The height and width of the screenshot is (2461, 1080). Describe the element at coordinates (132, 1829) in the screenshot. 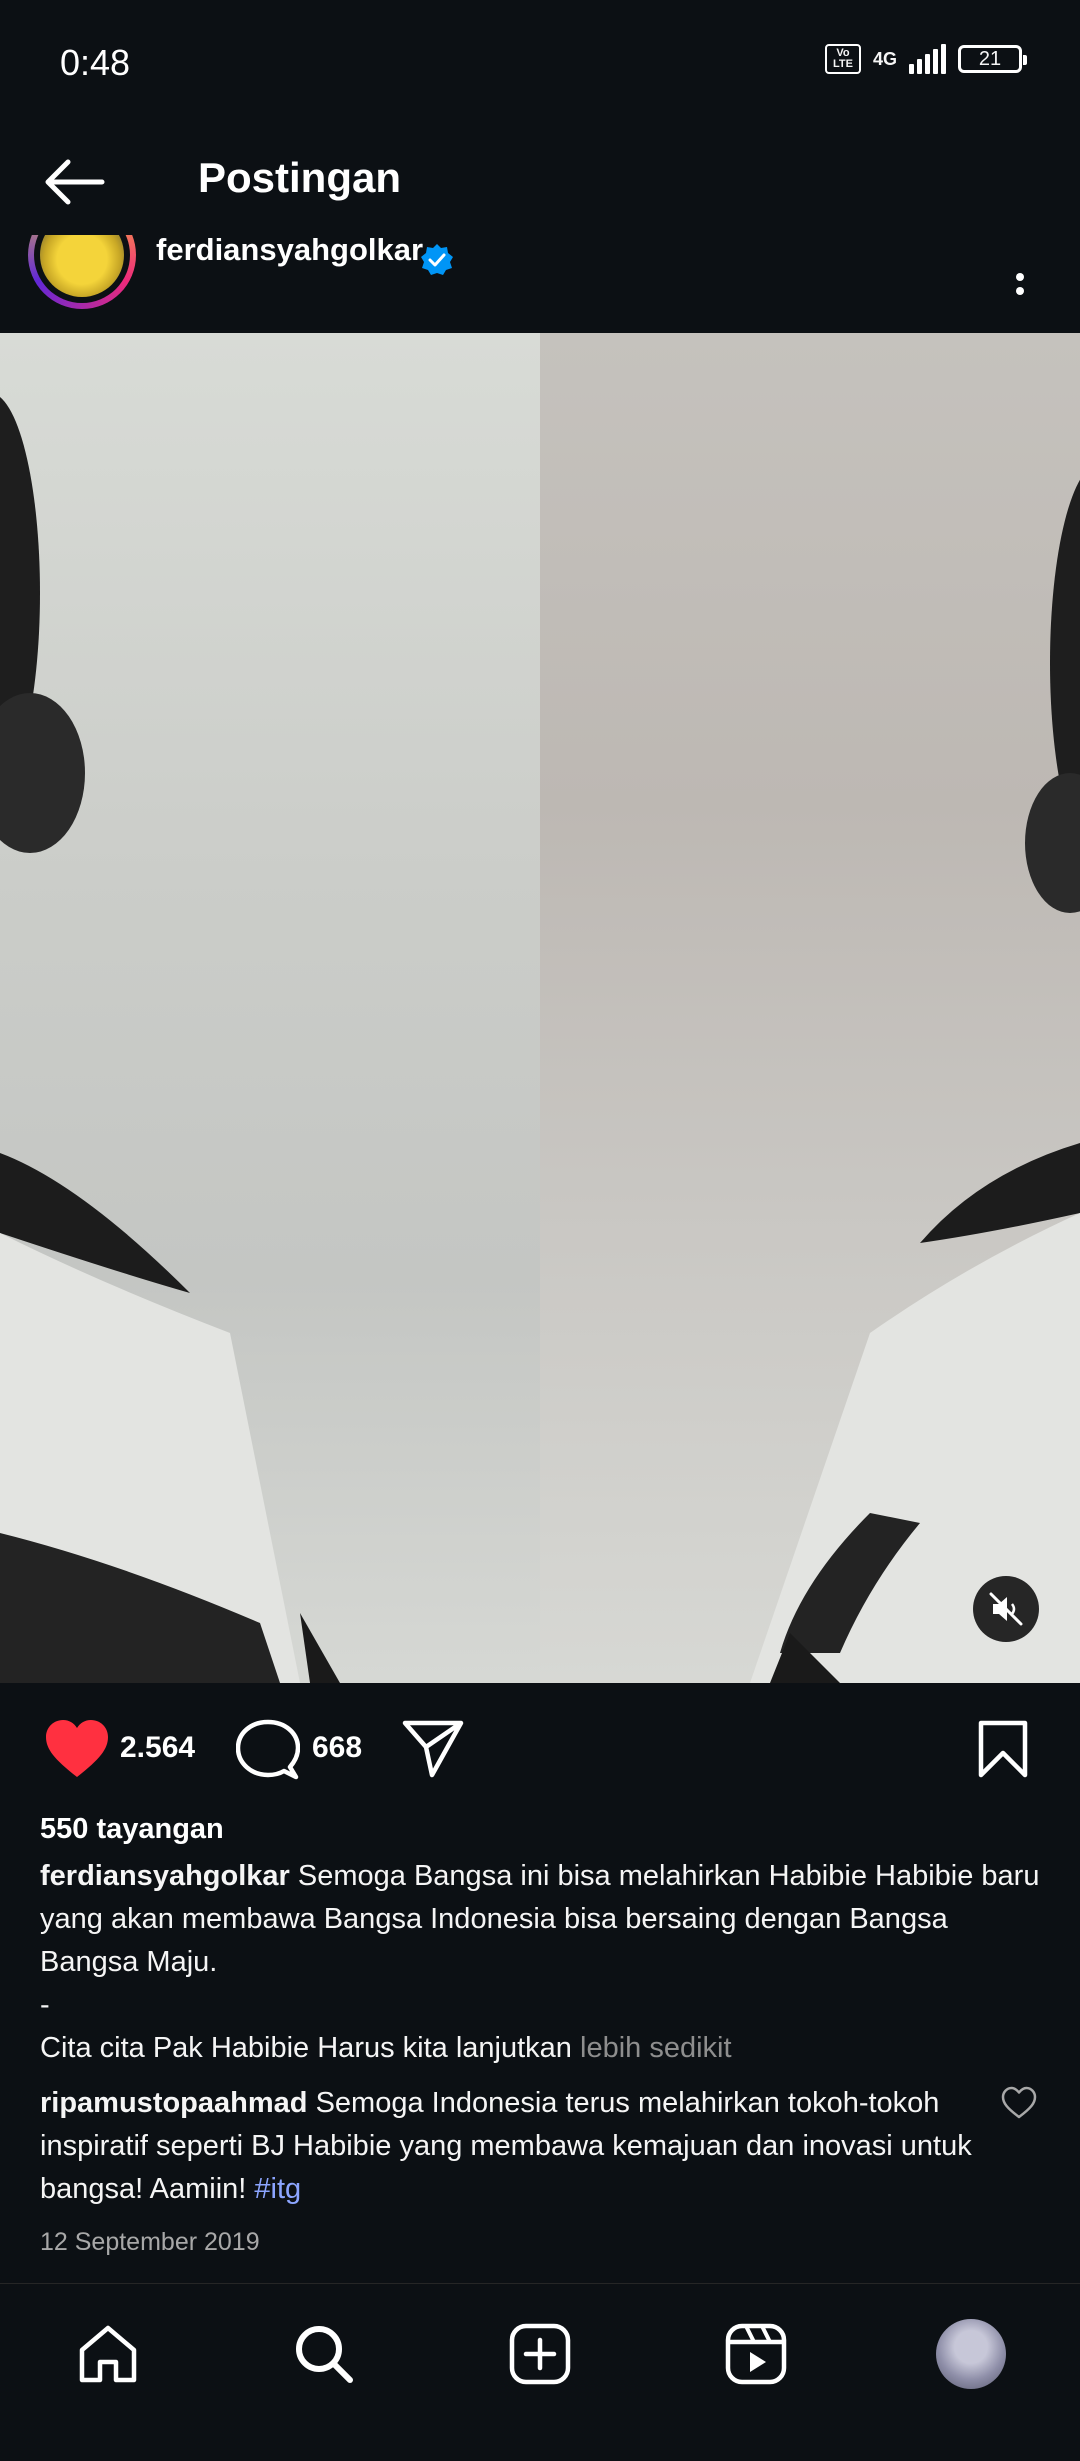

I see `view-count: 550 tayangan` at that location.